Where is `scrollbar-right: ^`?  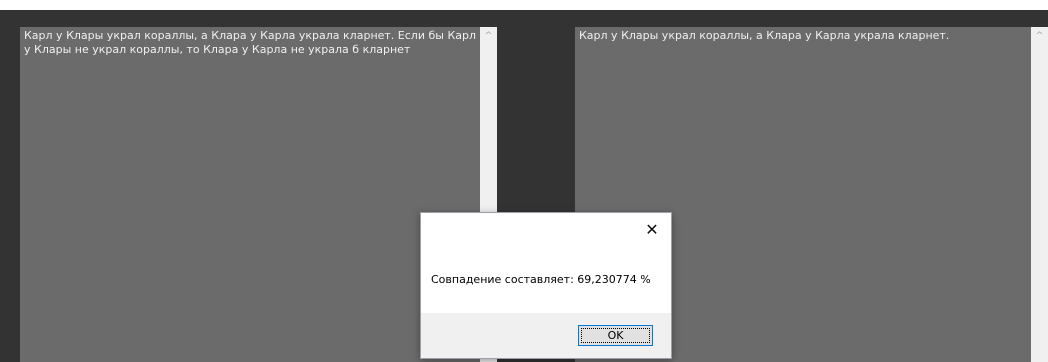 scrollbar-right: ^ is located at coordinates (1039, 194).